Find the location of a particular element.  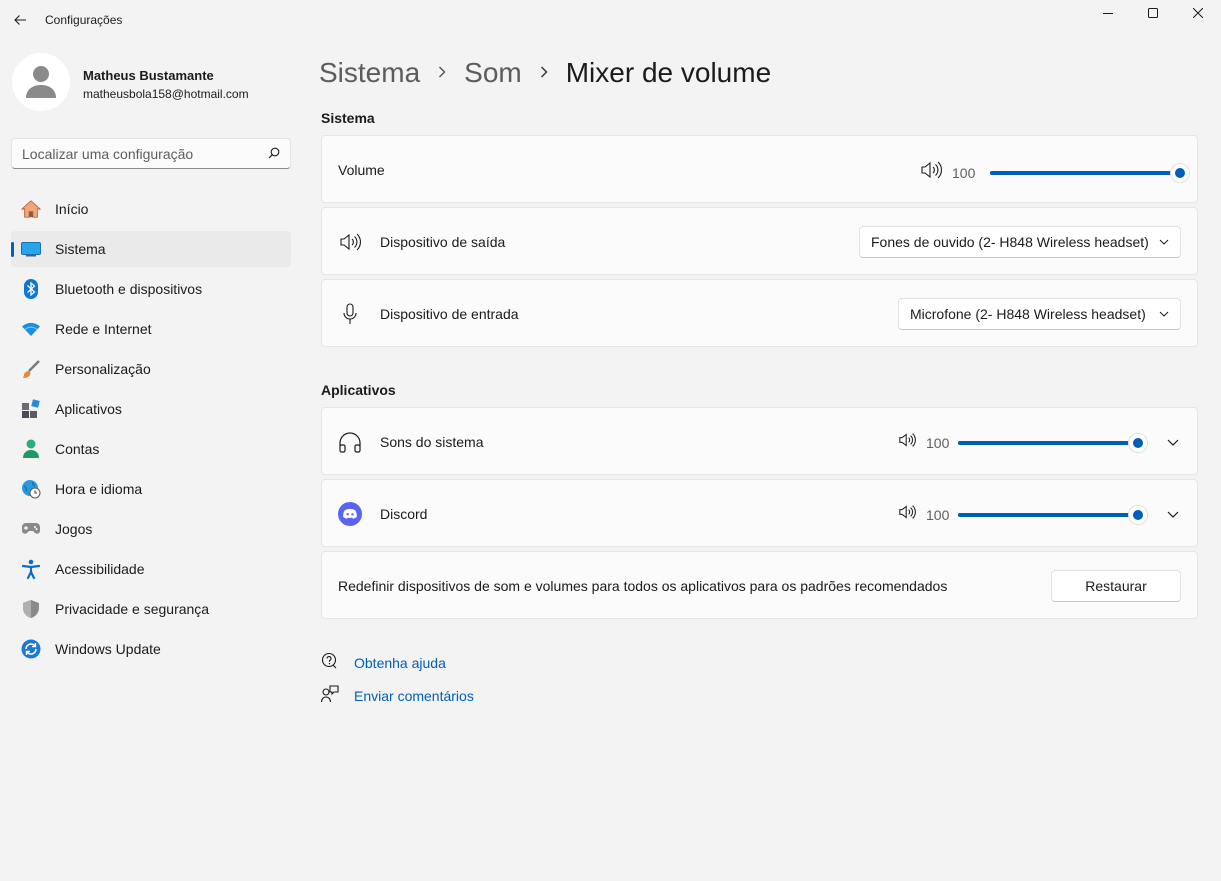

app-volume-card-sons-do-sistema: Sons do sistema 100 is located at coordinates (759, 441).